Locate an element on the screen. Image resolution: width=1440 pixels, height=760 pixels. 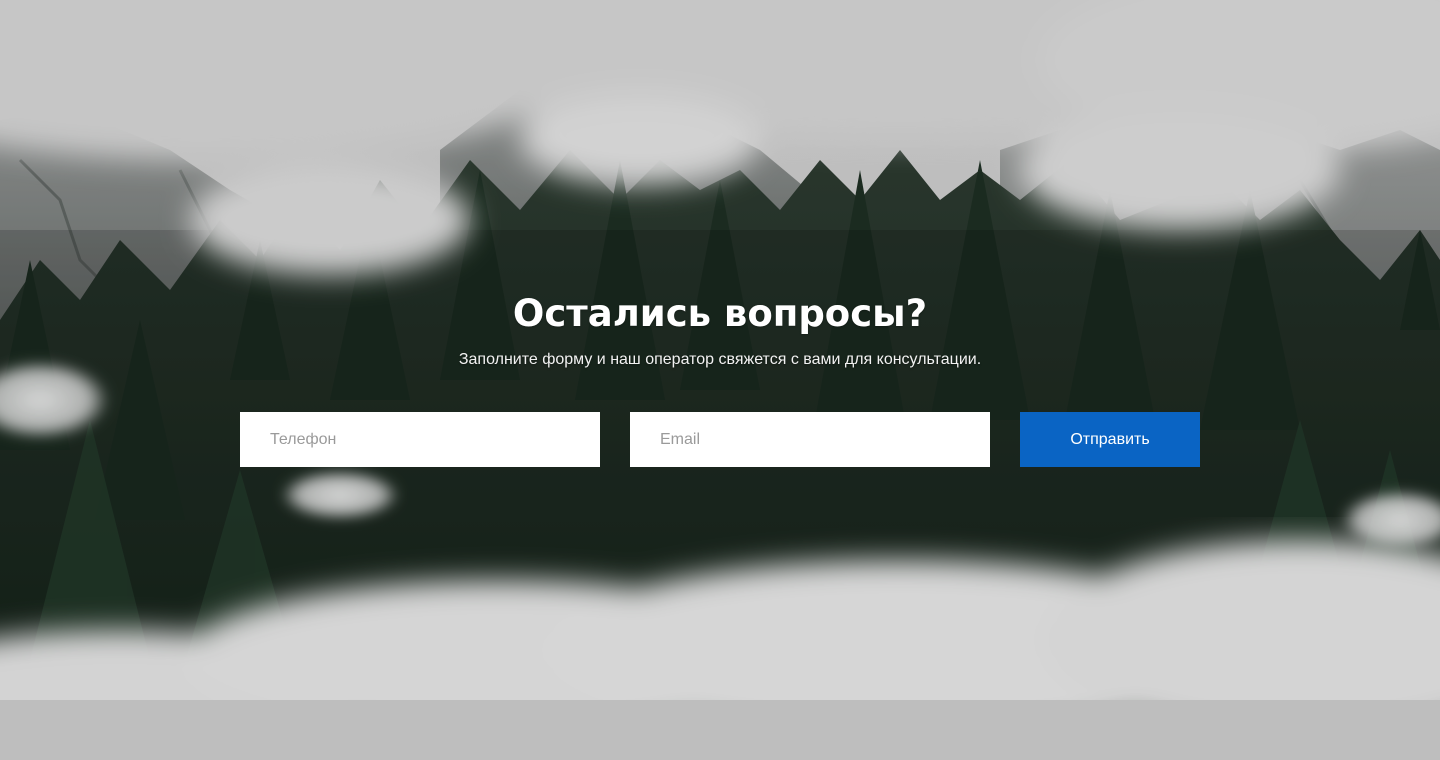
section-title: Остались вопросы? is located at coordinates (720, 313).